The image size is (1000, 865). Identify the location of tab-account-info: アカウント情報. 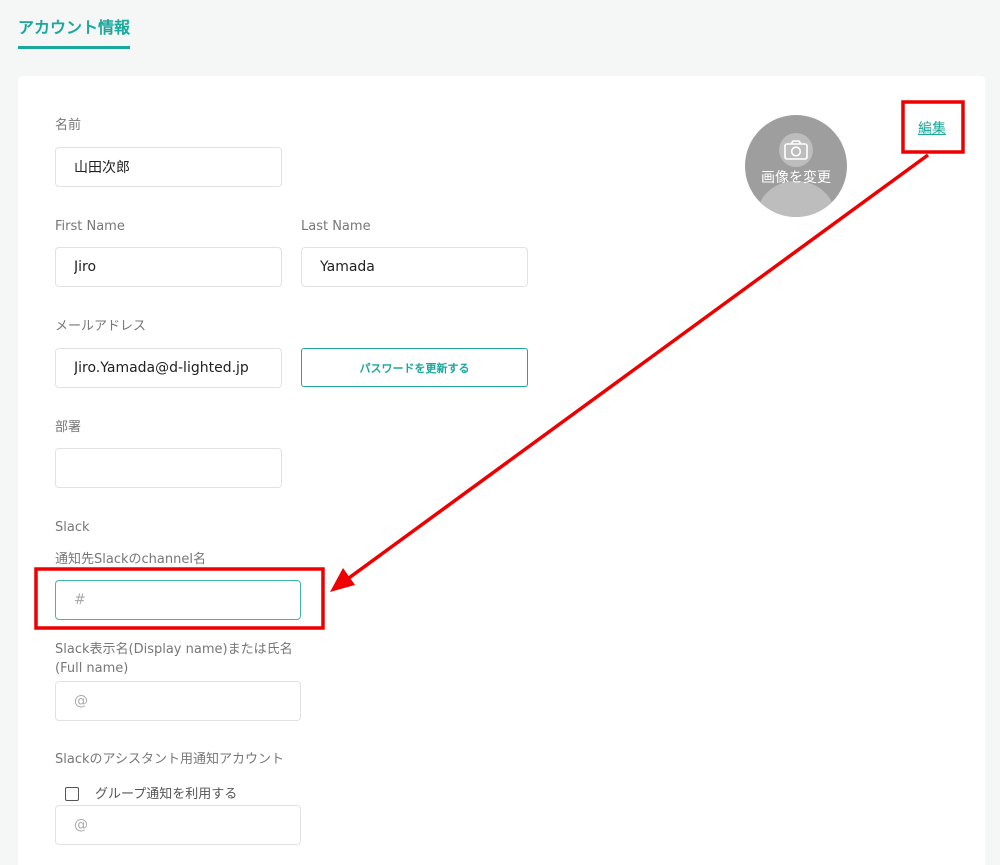
(74, 31).